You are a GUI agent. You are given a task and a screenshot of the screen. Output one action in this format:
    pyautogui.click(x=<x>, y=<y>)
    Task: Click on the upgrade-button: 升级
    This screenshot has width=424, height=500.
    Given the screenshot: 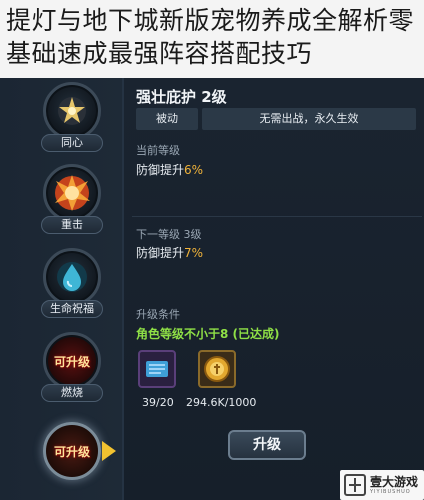 What is the action you would take?
    pyautogui.click(x=267, y=445)
    